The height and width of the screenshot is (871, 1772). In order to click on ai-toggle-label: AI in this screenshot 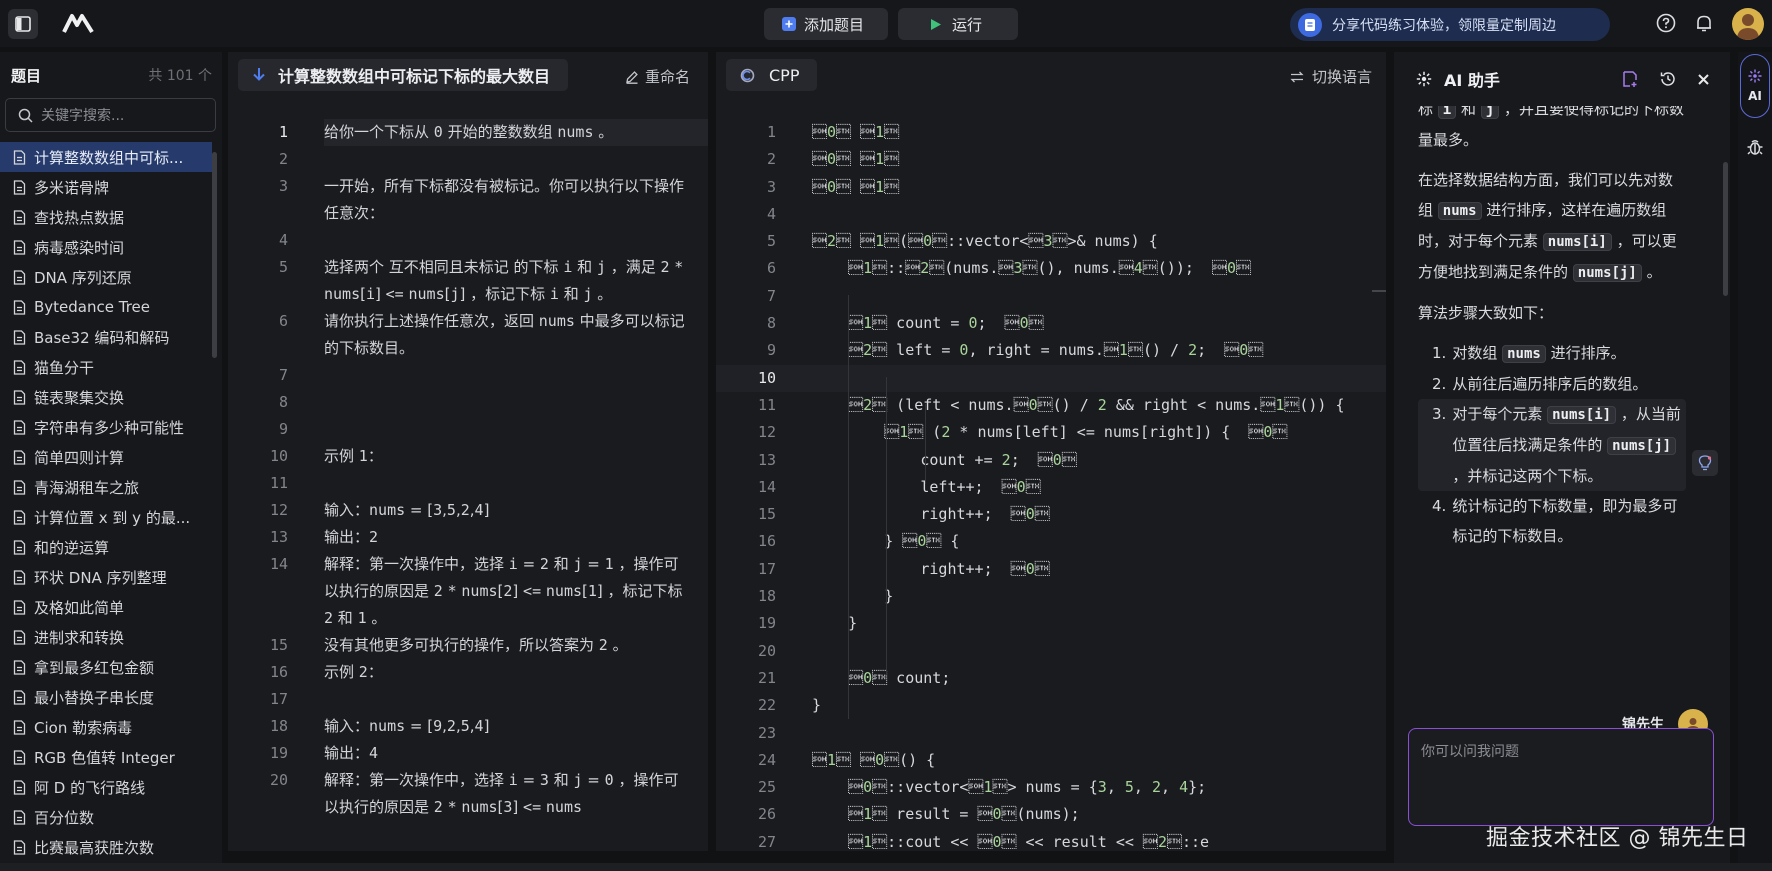, I will do `click(1755, 96)`.